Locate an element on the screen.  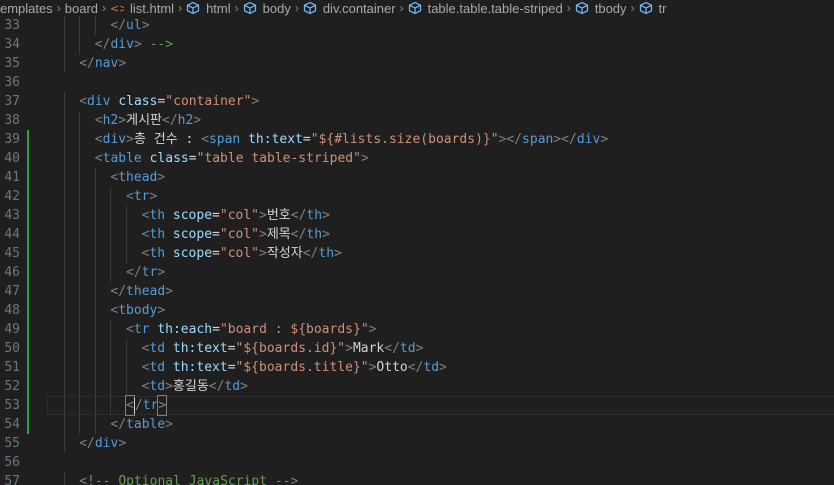
code-line: 43 <th scope="col">번호</th> is located at coordinates (417, 215).